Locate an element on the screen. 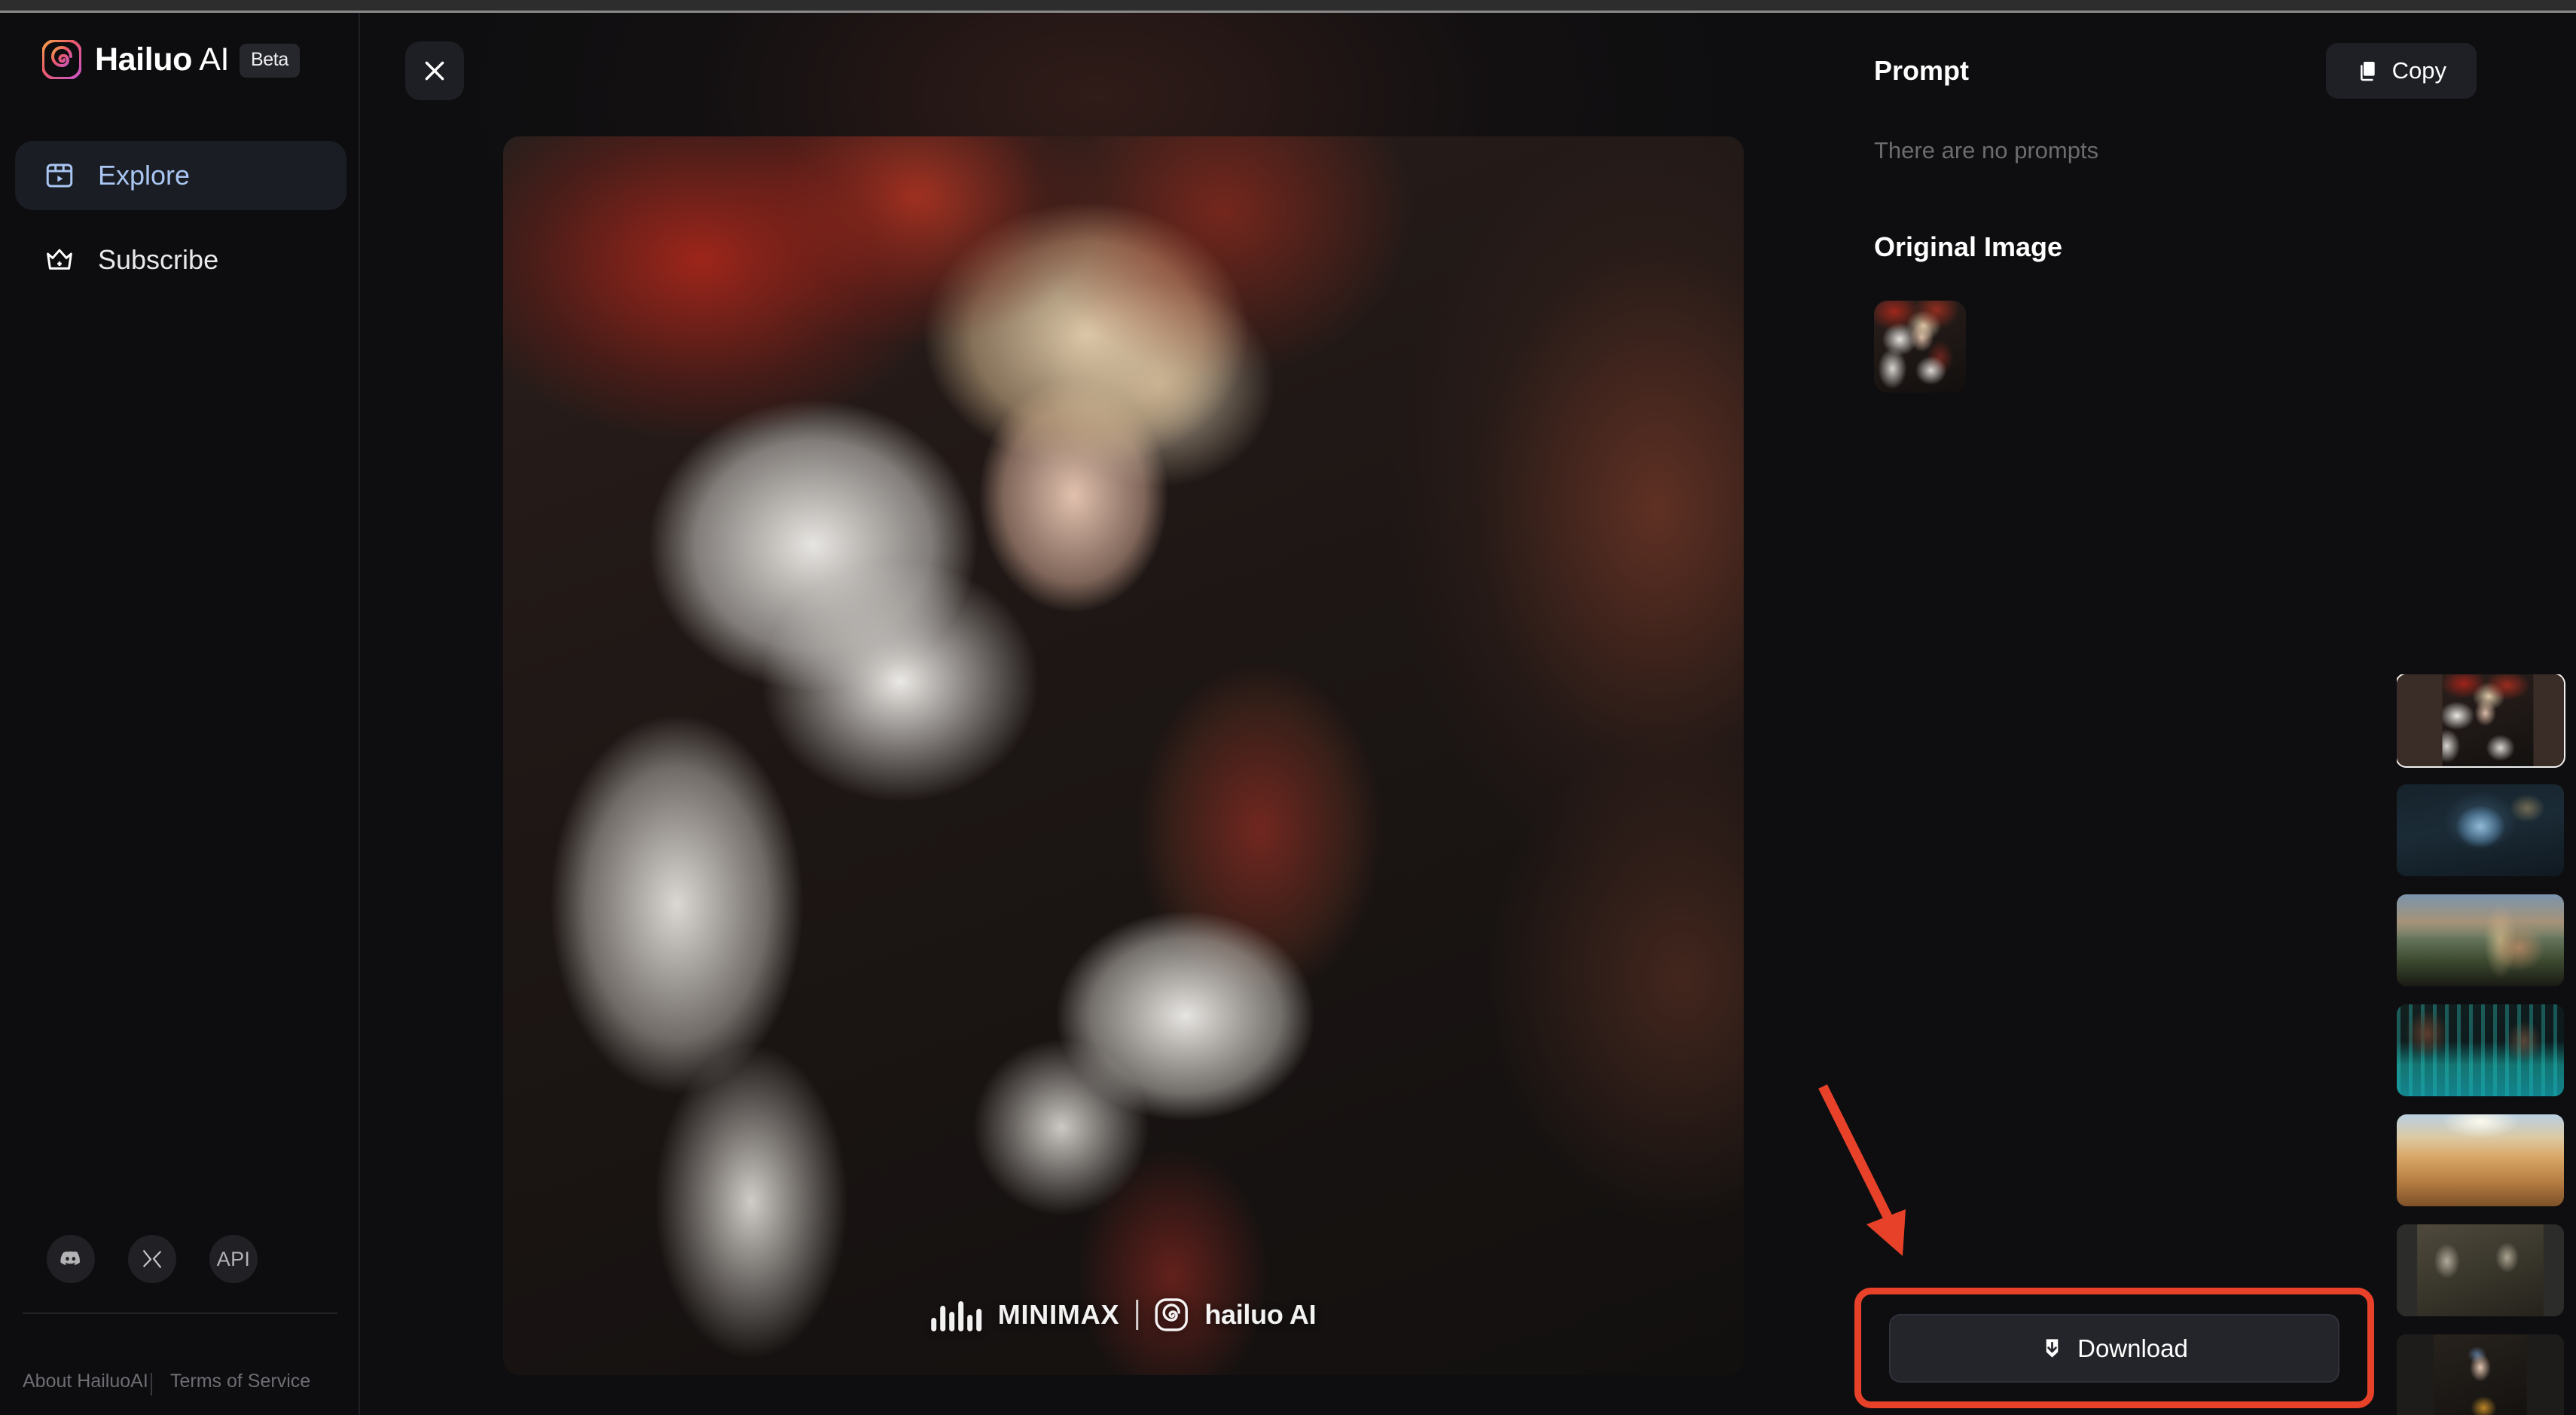 The image size is (2576, 1415). close-viewer-button is located at coordinates (434, 70).